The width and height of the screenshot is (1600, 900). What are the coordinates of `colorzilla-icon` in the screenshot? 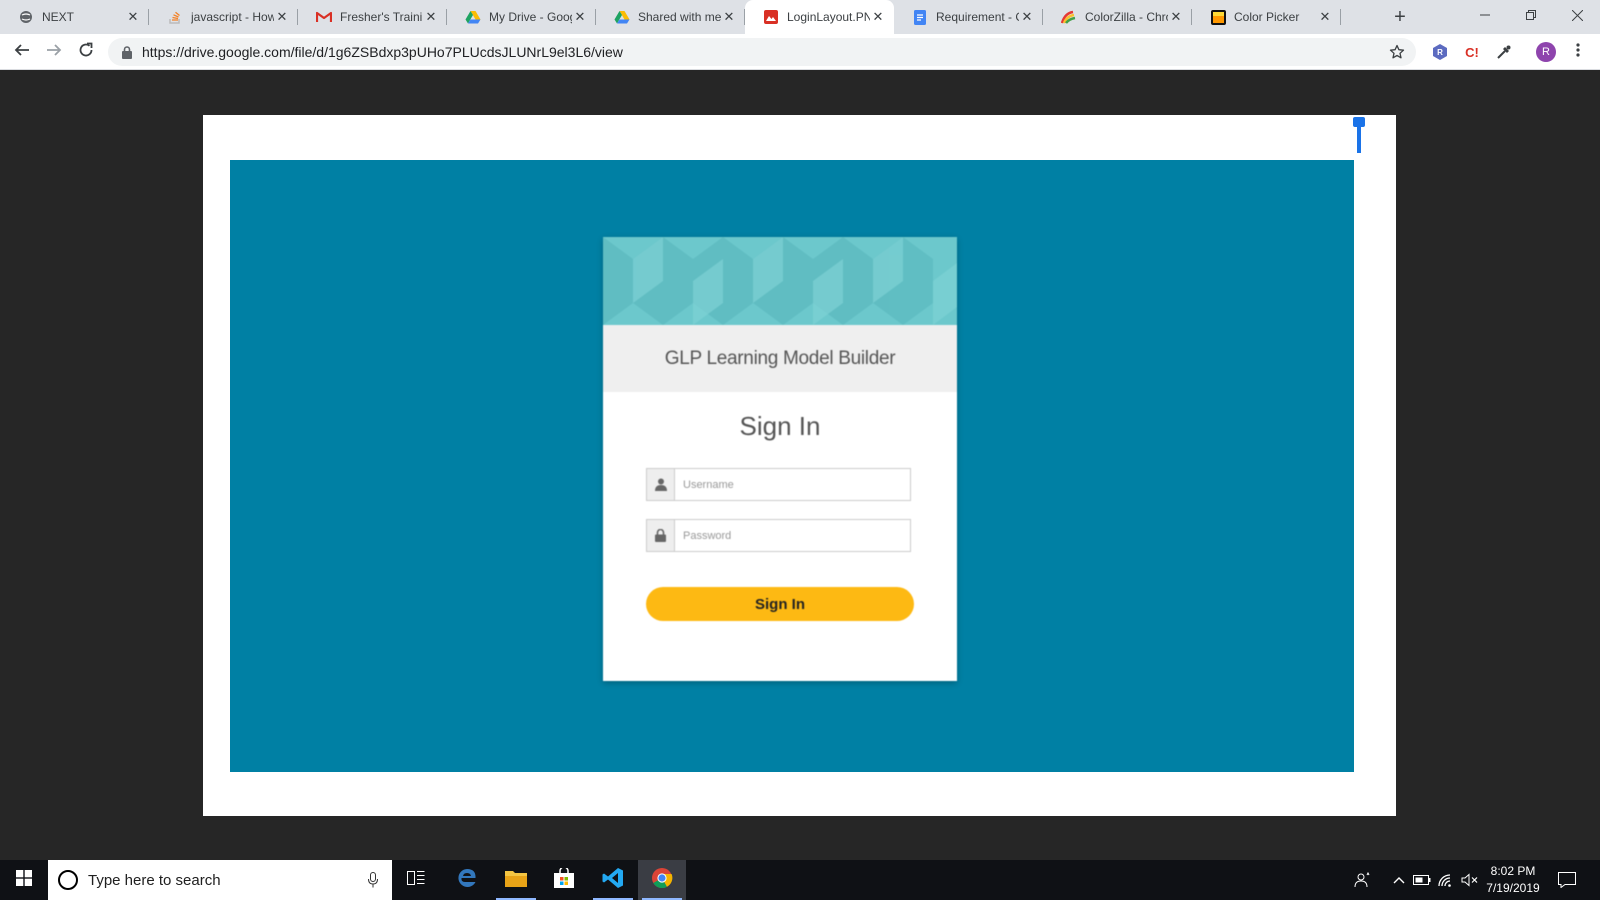 It's located at (1069, 17).